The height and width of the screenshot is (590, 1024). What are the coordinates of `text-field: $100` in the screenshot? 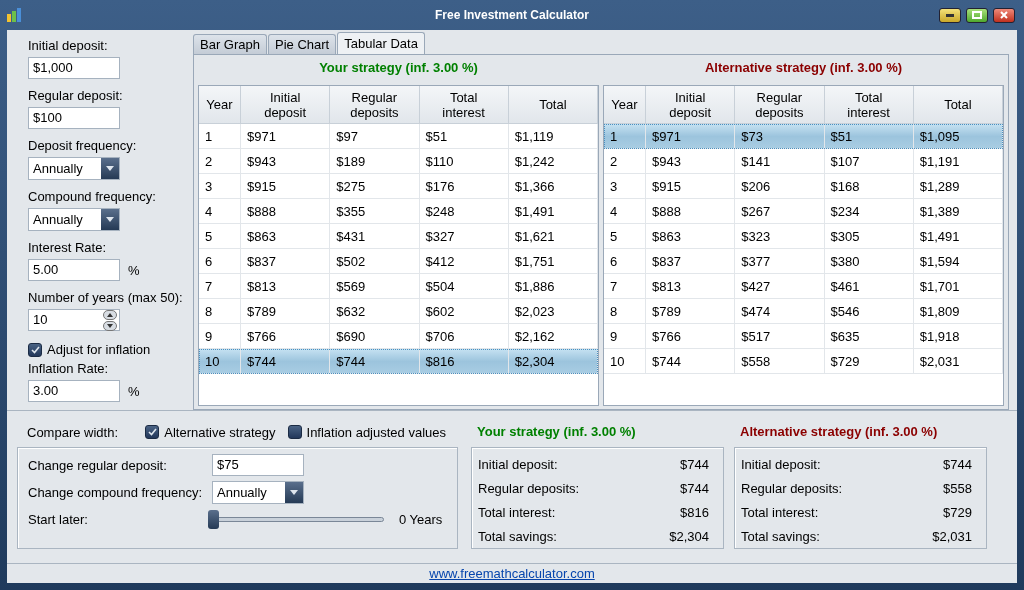 It's located at (74, 118).